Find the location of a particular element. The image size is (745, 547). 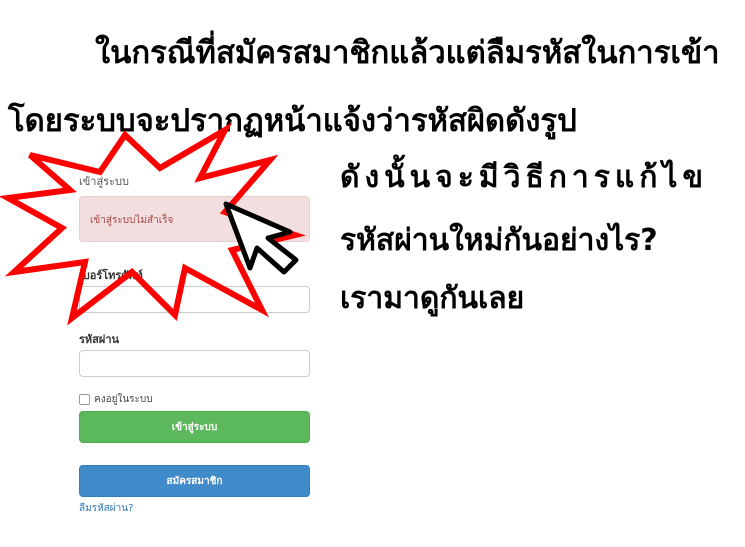

remember-label: คงอยู่ในระบบ is located at coordinates (123, 399).